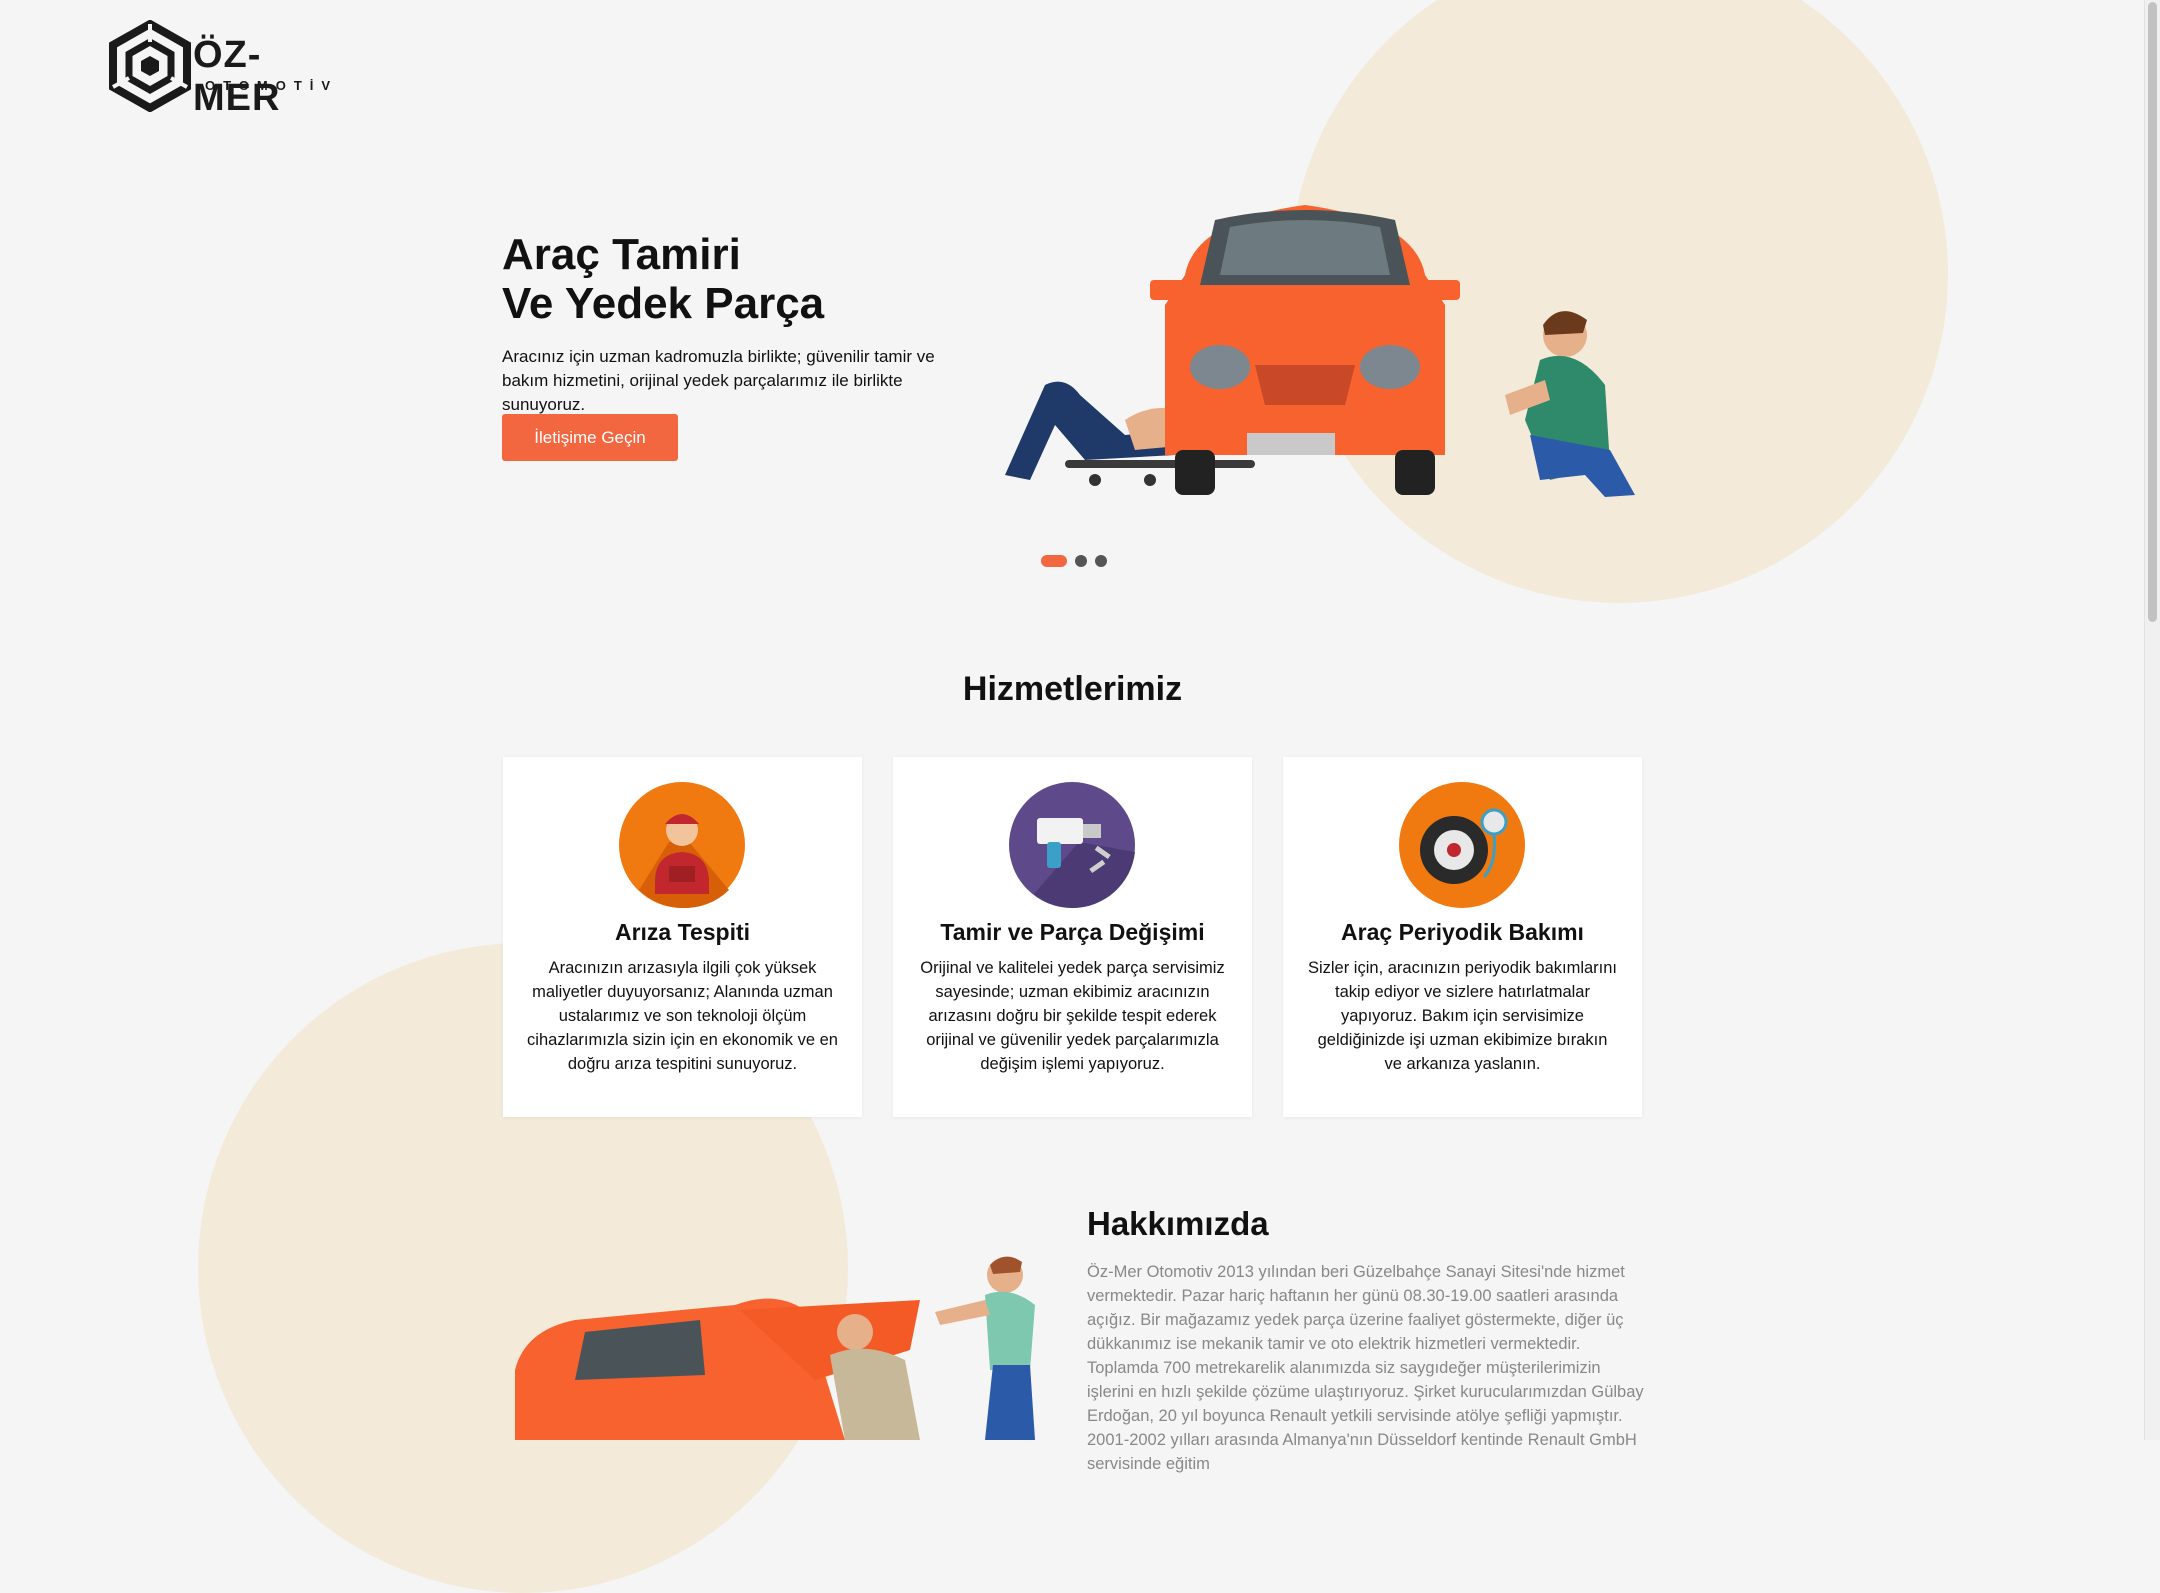 This screenshot has width=2160, height=1593. I want to click on tire-gauge-icon, so click(1462, 845).